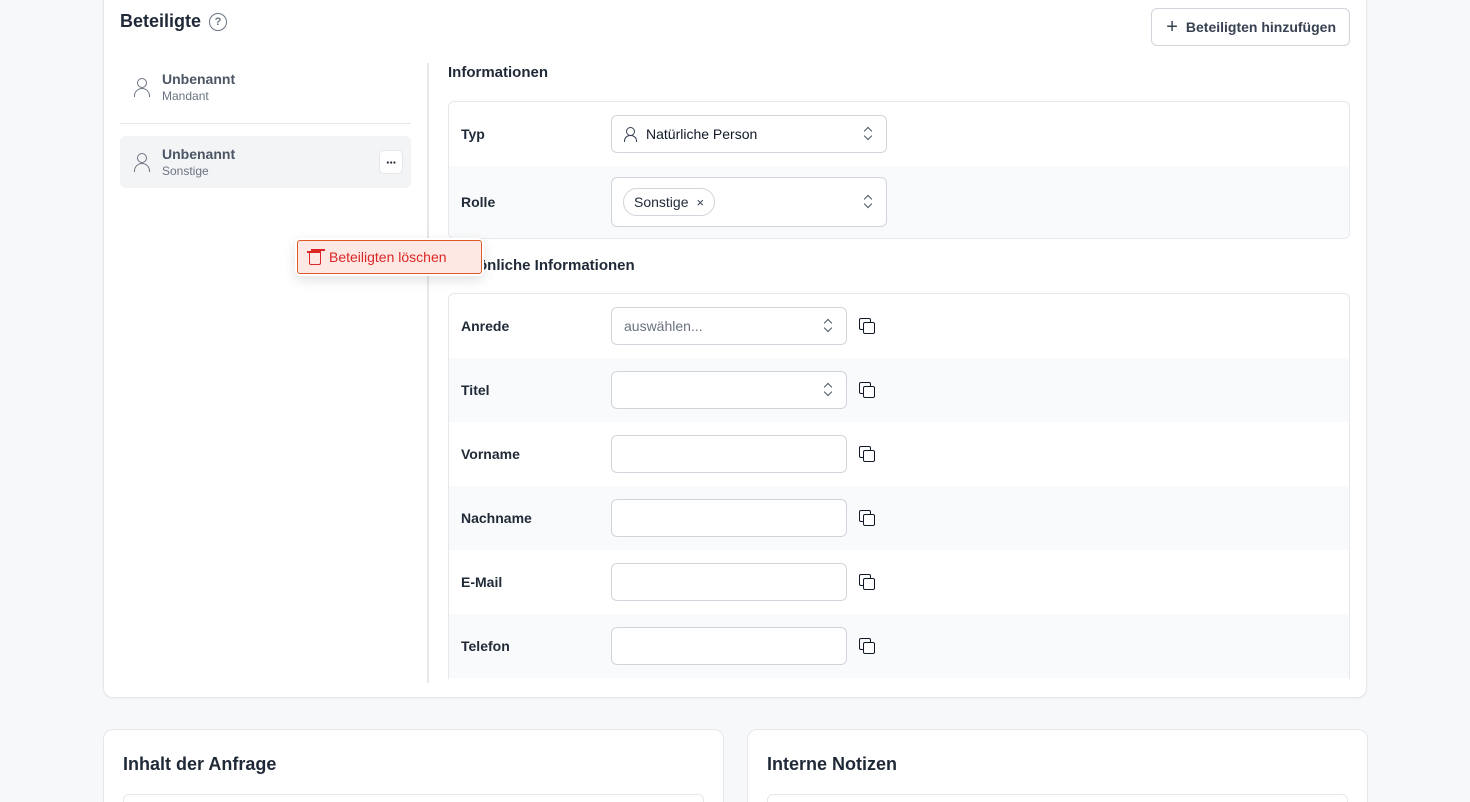 This screenshot has height=802, width=1470. Describe the element at coordinates (899, 134) in the screenshot. I see `typ-row: Typ Natürliche Person` at that location.